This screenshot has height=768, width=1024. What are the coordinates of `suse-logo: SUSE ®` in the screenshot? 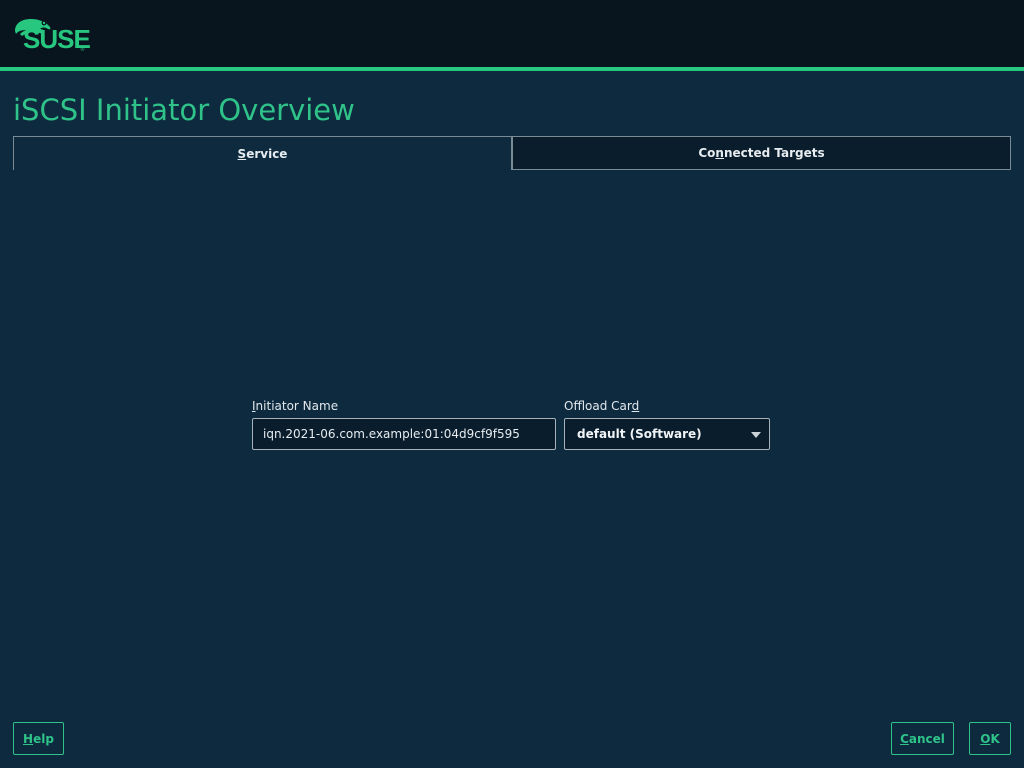 It's located at (52, 36).